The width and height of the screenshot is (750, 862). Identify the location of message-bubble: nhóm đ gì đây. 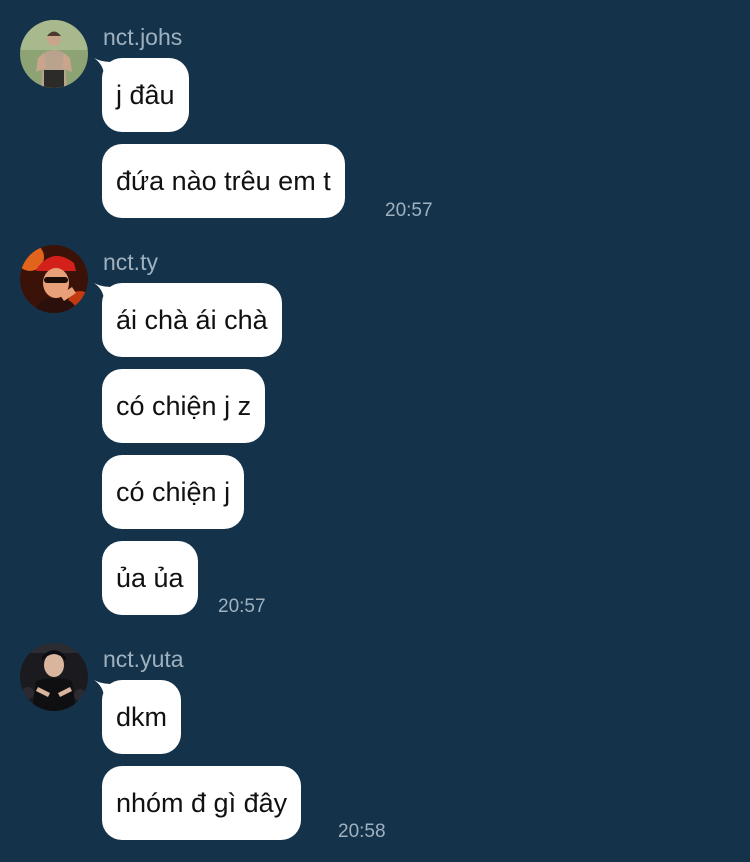
(202, 803).